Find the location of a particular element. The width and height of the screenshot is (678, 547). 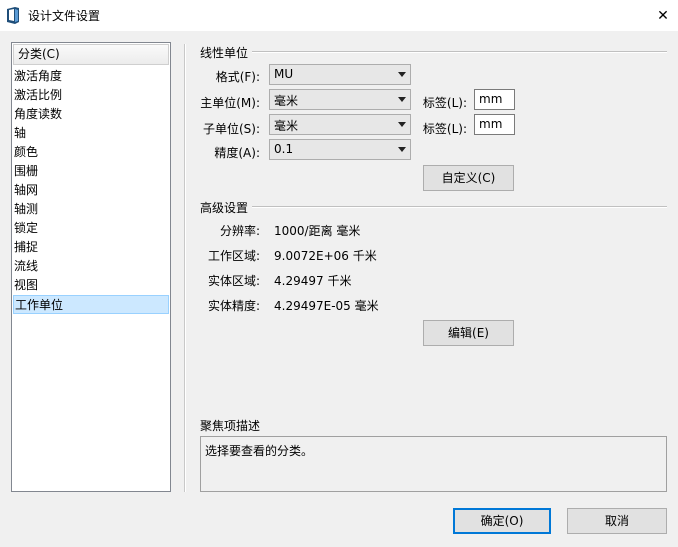

edit-button: 编辑(E) is located at coordinates (468, 333).